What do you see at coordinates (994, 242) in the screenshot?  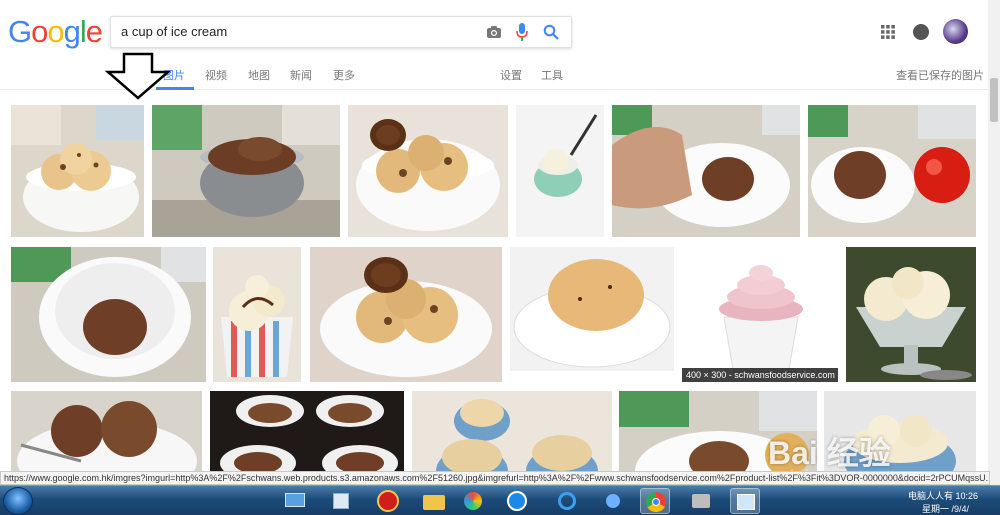 I see `scrollbar` at bounding box center [994, 242].